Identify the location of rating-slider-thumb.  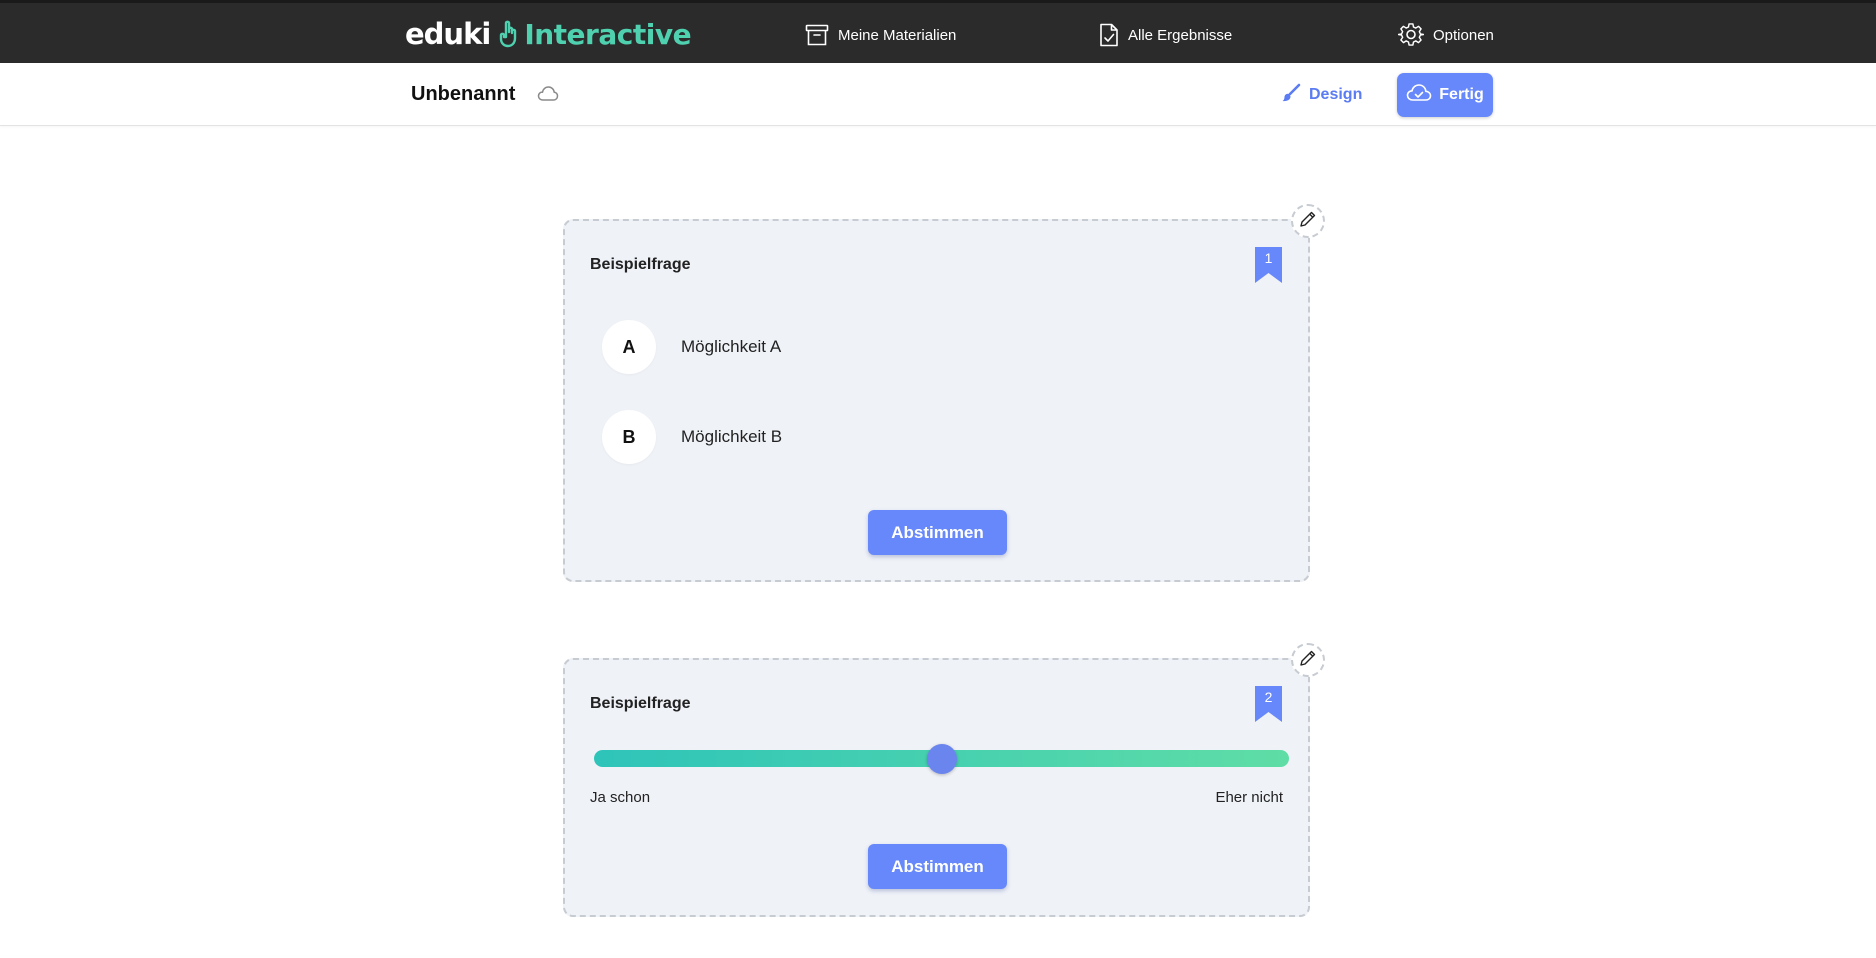
(941, 759).